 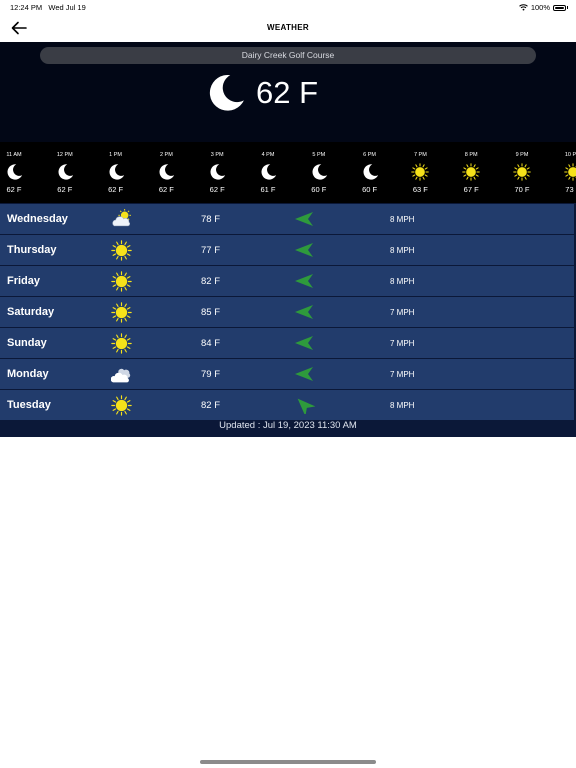 I want to click on hourly-item: 7 PM 63 F, so click(x=420, y=172).